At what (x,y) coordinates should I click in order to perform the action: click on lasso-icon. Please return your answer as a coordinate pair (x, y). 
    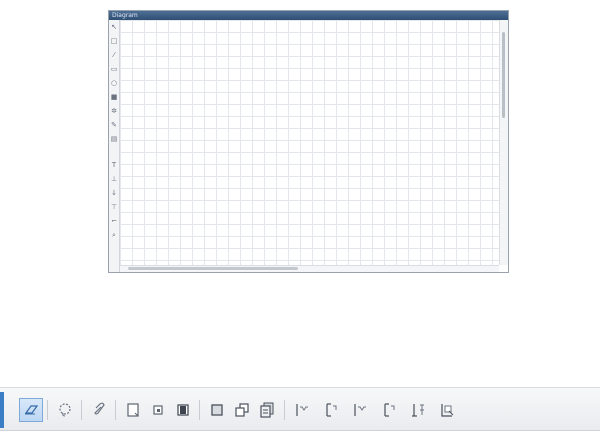
    Looking at the image, I should click on (65, 410).